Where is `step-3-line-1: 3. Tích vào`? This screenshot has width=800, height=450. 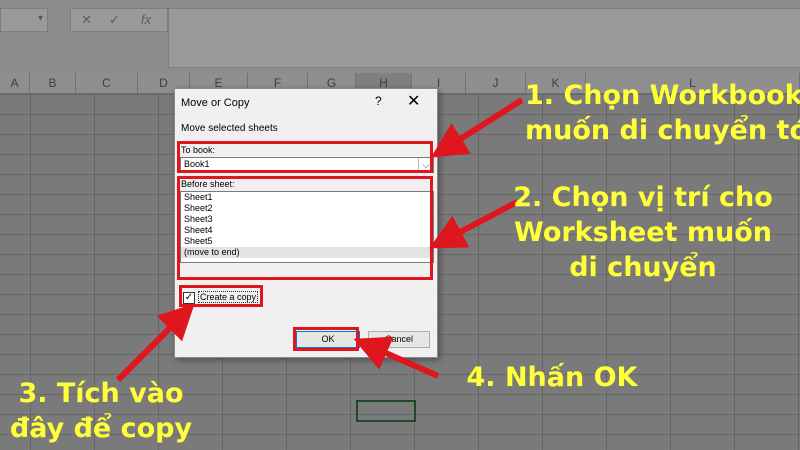 step-3-line-1: 3. Tích vào is located at coordinates (101, 393).